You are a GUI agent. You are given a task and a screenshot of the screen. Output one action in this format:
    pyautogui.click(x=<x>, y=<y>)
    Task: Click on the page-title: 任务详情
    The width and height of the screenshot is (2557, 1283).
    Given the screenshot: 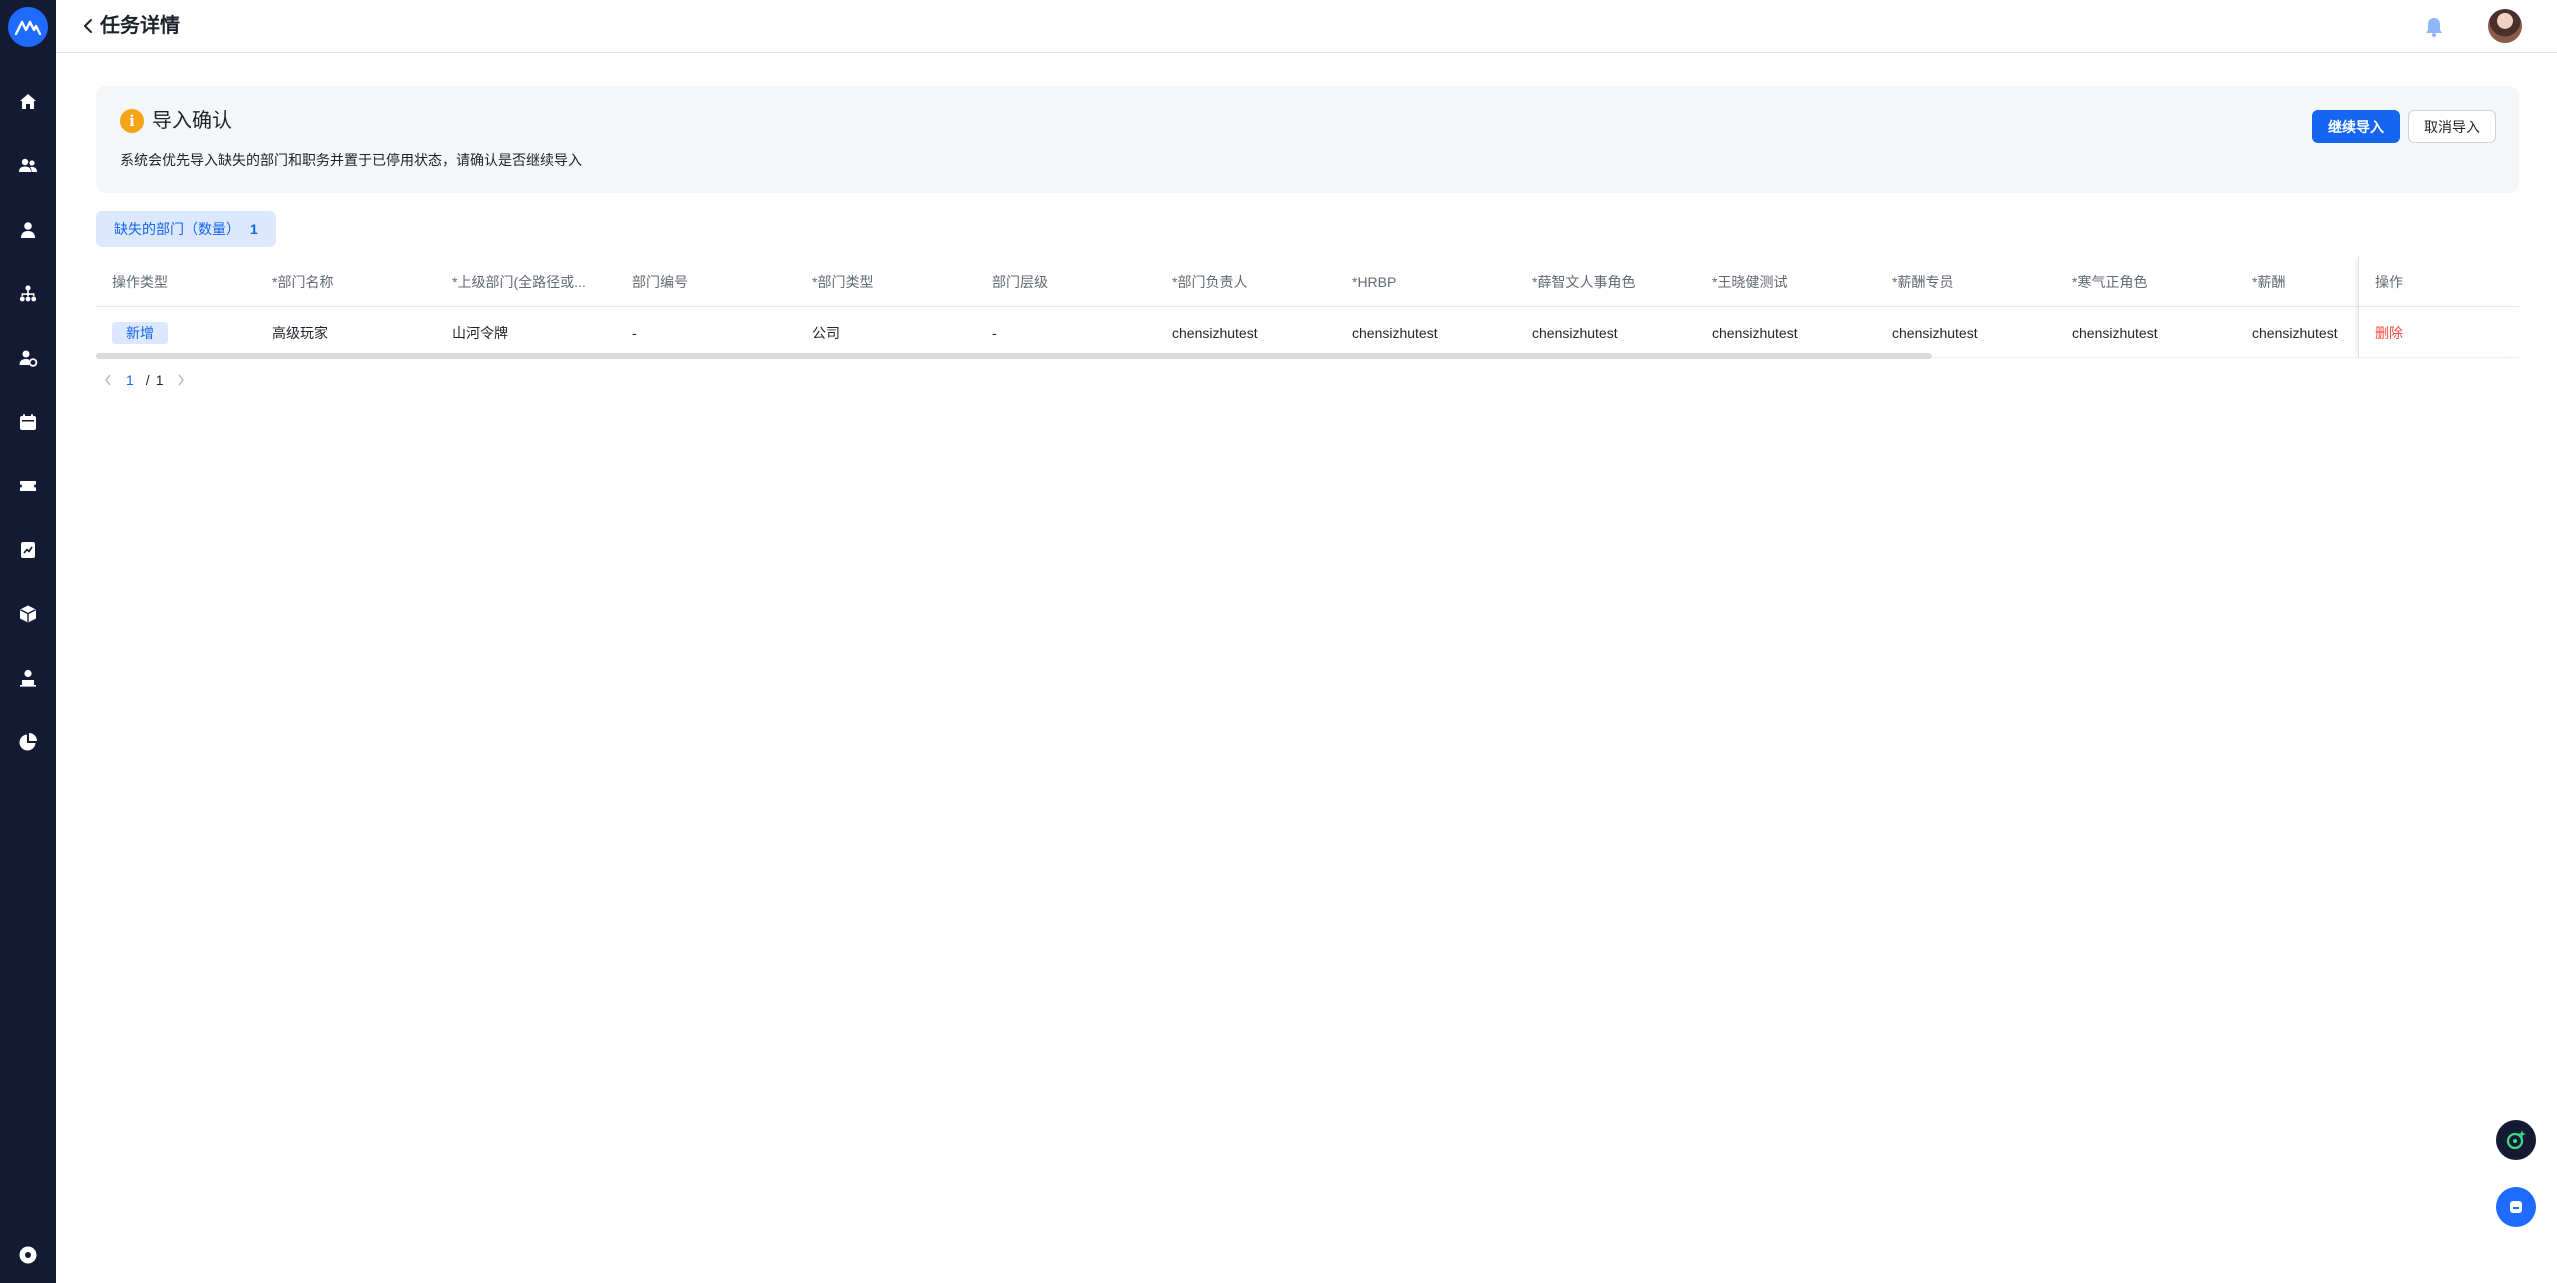 What is the action you would take?
    pyautogui.click(x=140, y=26)
    